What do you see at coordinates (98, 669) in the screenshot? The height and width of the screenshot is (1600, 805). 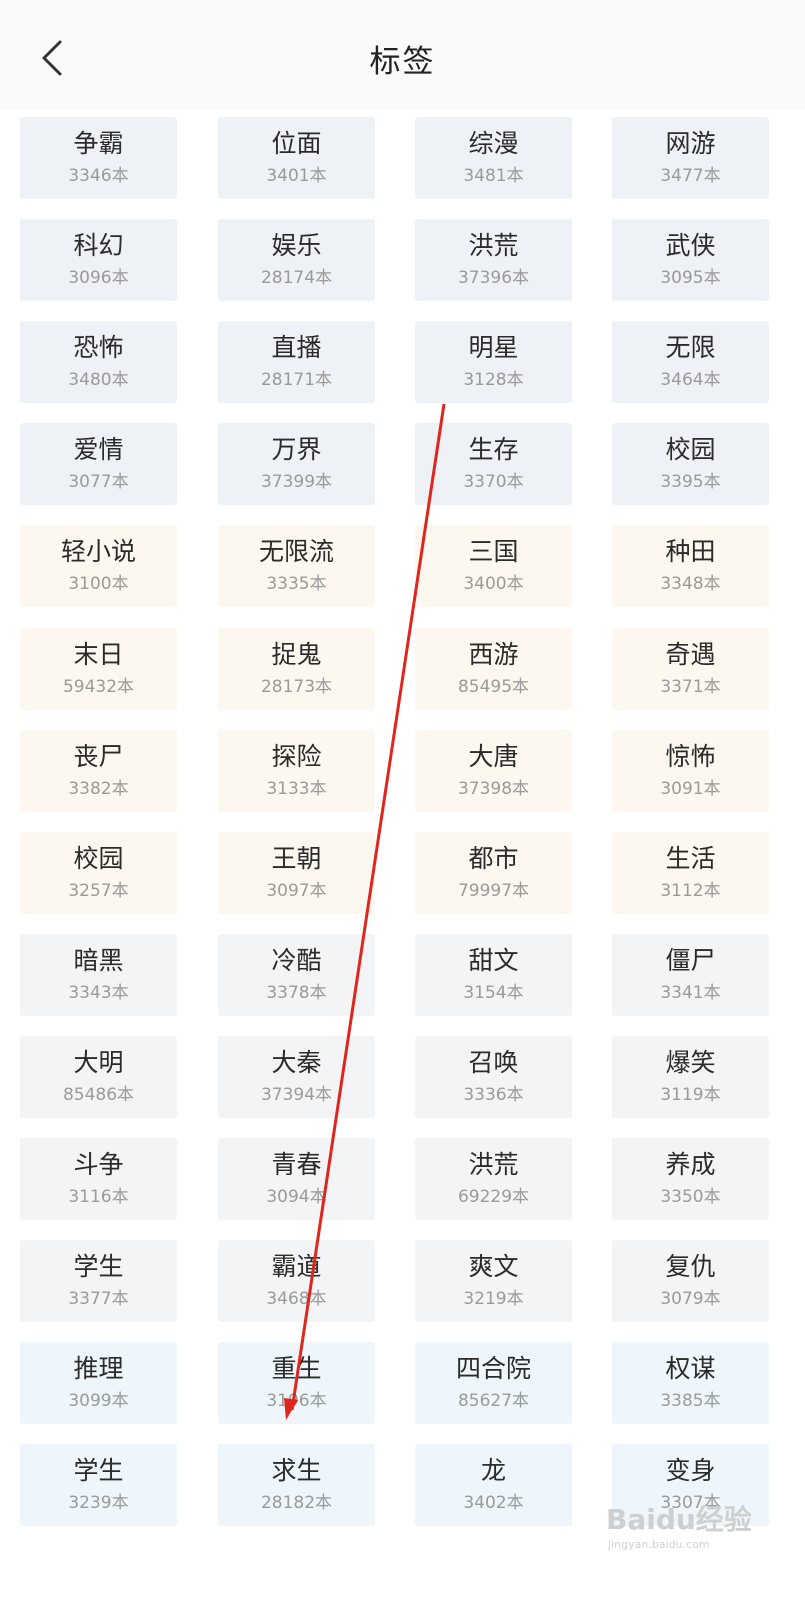 I see `tag-tile: 末日 59432本` at bounding box center [98, 669].